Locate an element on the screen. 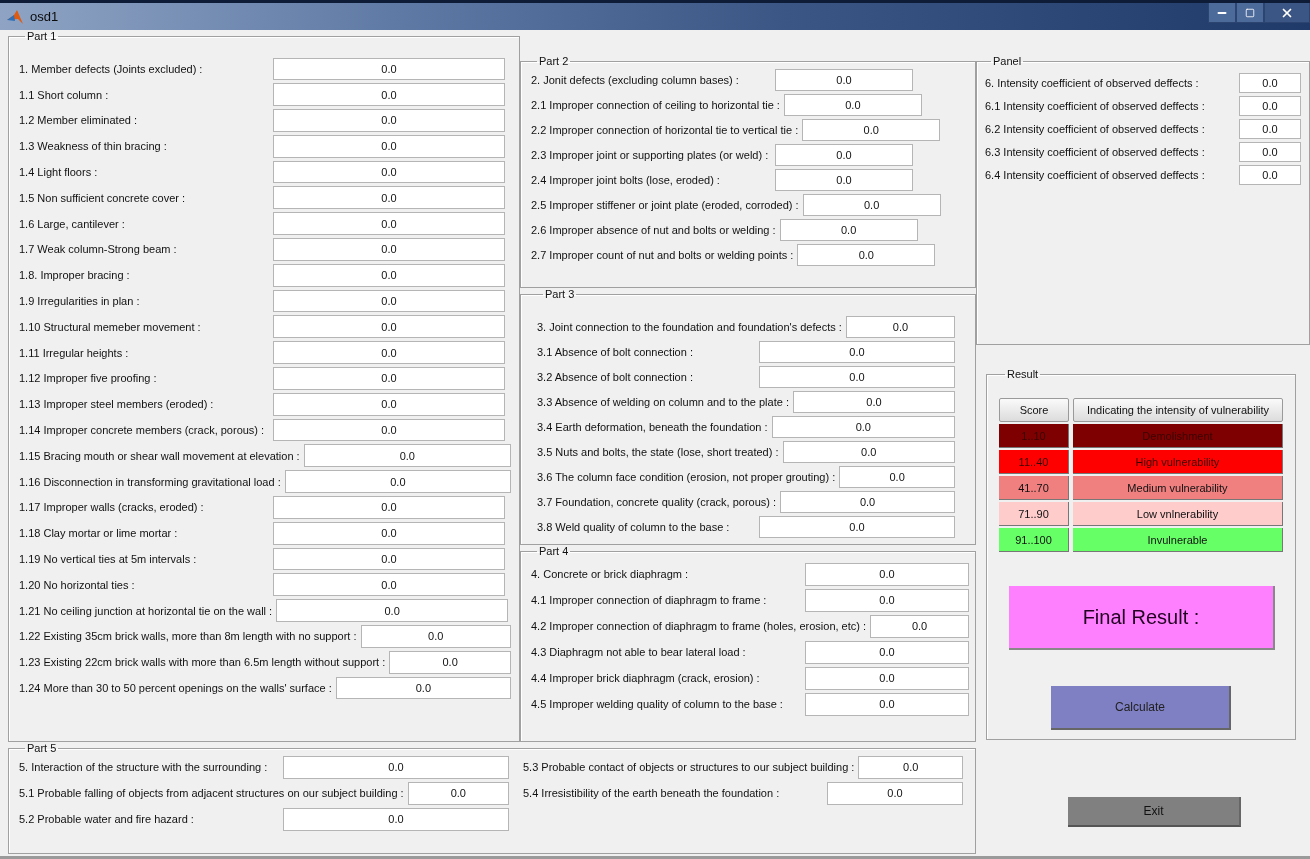 The width and height of the screenshot is (1310, 859). field-label: 4.4 Improper brick diaphragm (crack, erosion) : is located at coordinates (646, 678).